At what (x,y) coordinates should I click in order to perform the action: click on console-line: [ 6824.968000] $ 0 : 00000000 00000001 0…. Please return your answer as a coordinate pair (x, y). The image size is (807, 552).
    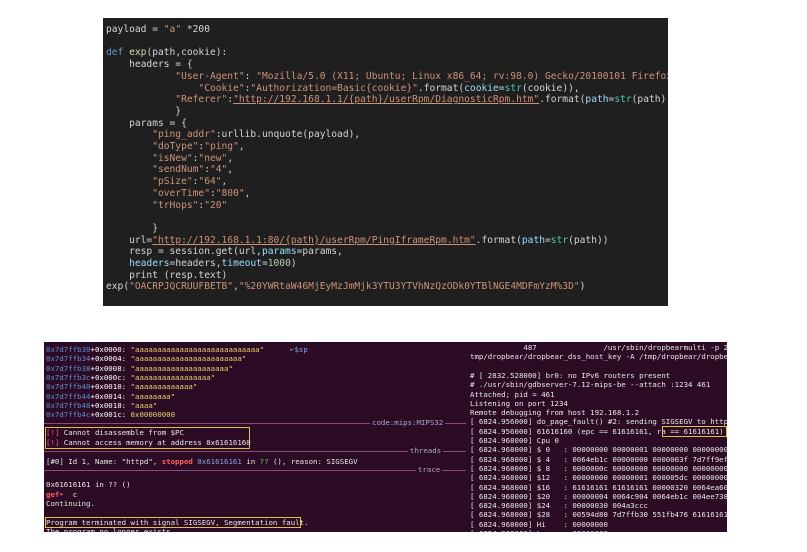
    Looking at the image, I should click on (598, 450).